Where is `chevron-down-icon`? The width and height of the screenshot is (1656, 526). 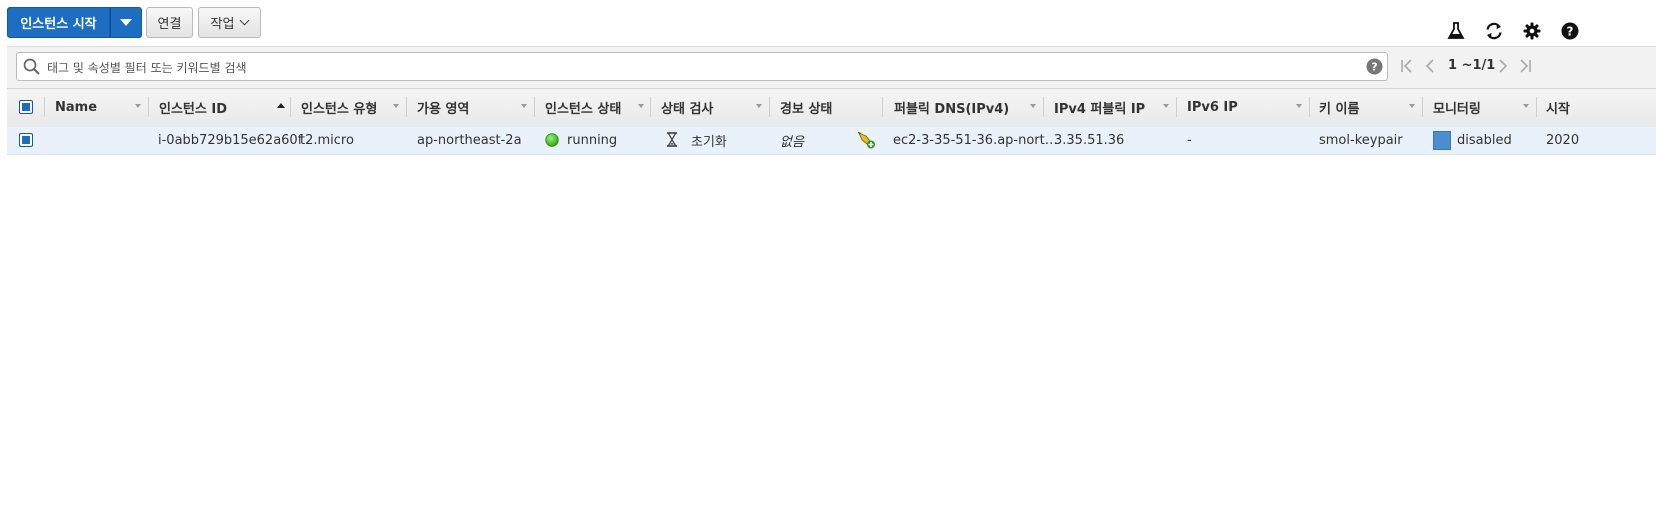 chevron-down-icon is located at coordinates (245, 20).